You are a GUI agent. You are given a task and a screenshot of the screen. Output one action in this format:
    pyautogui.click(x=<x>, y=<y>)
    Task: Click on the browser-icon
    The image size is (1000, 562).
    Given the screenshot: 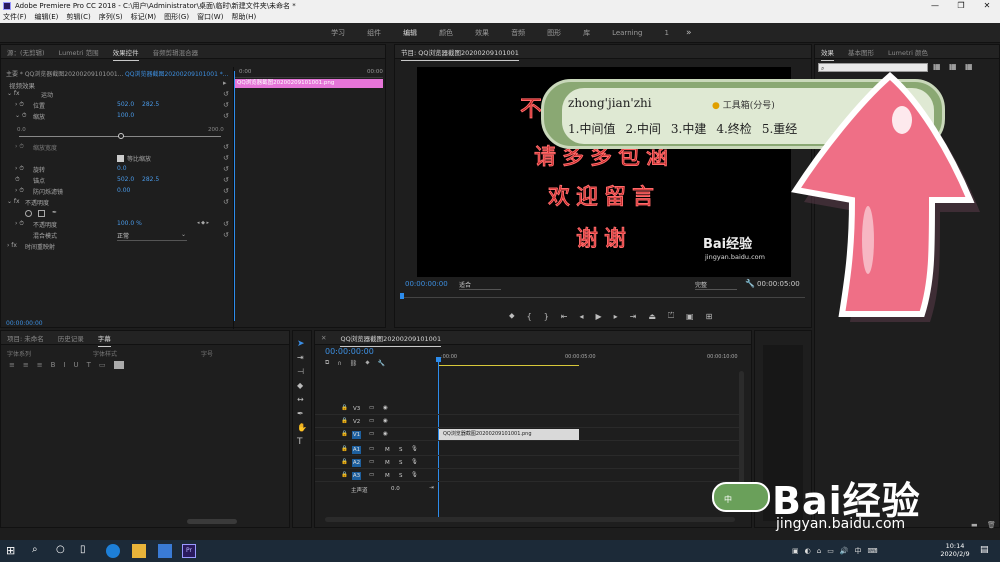 What is the action you would take?
    pyautogui.click(x=113, y=551)
    